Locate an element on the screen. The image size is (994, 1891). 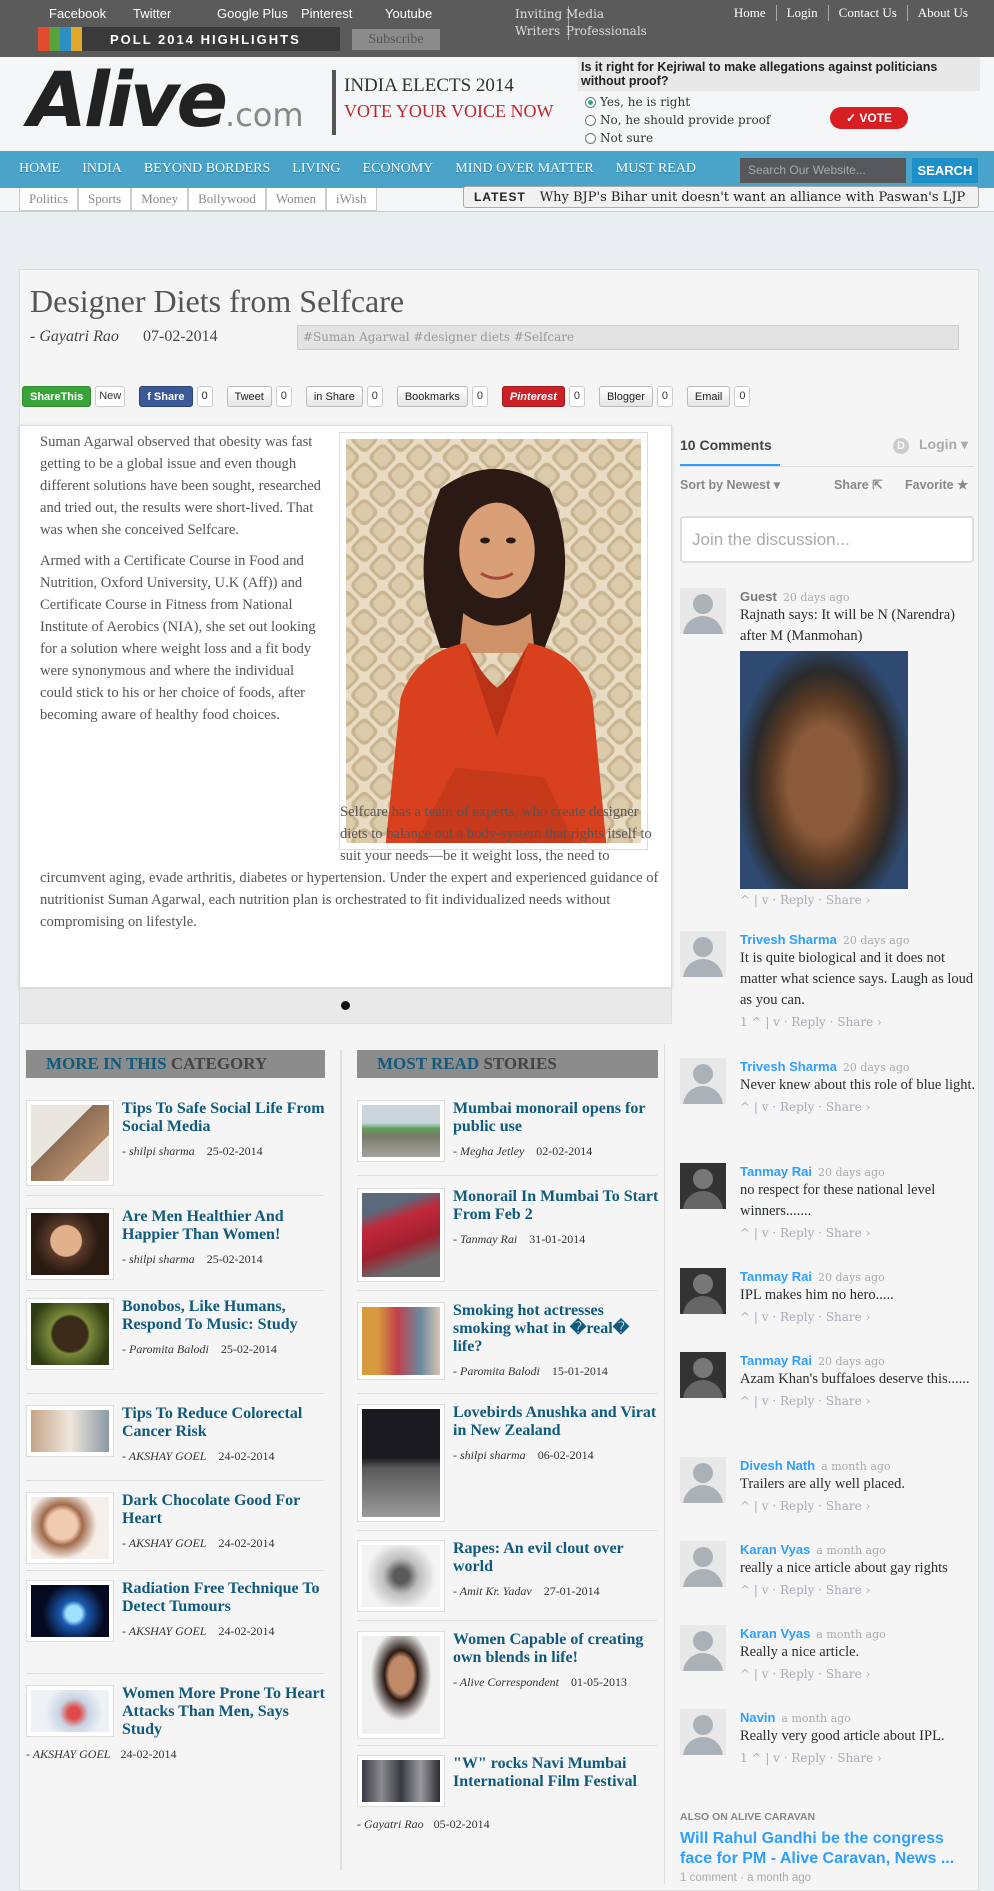
radio-selected-icon is located at coordinates (590, 102).